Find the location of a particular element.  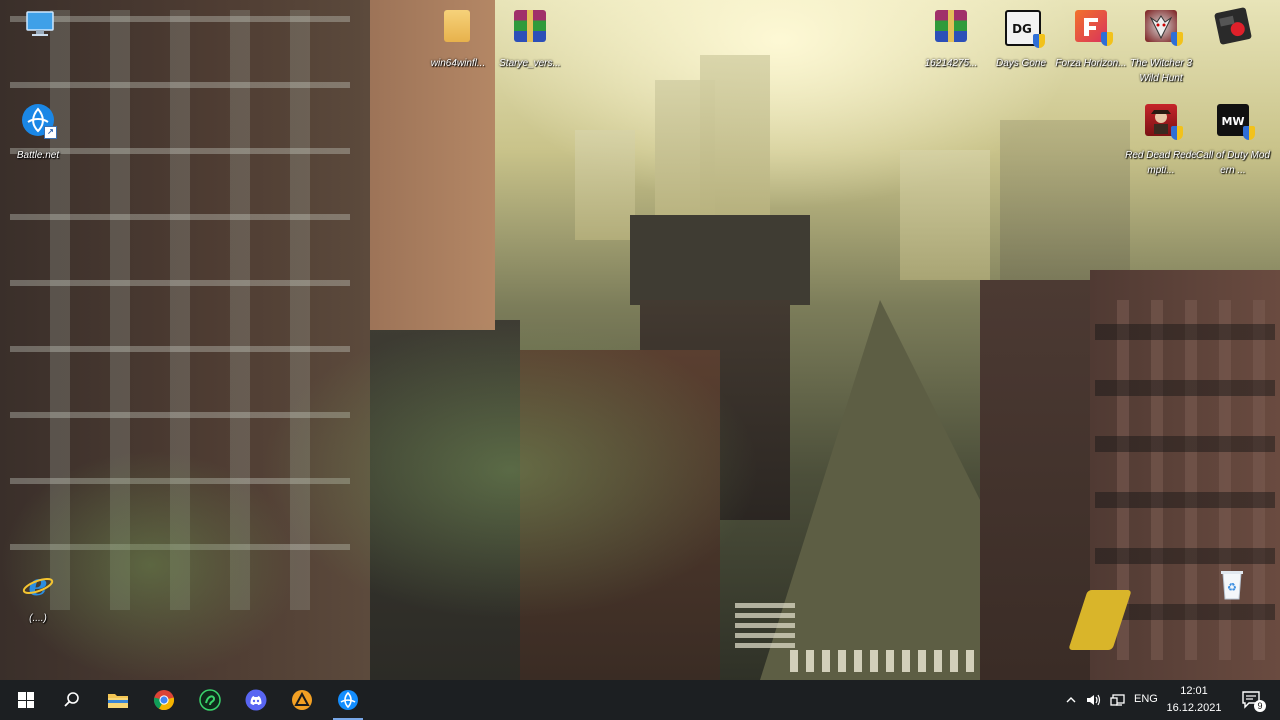

clock-date: 16.12.2021 is located at coordinates (1194, 708).